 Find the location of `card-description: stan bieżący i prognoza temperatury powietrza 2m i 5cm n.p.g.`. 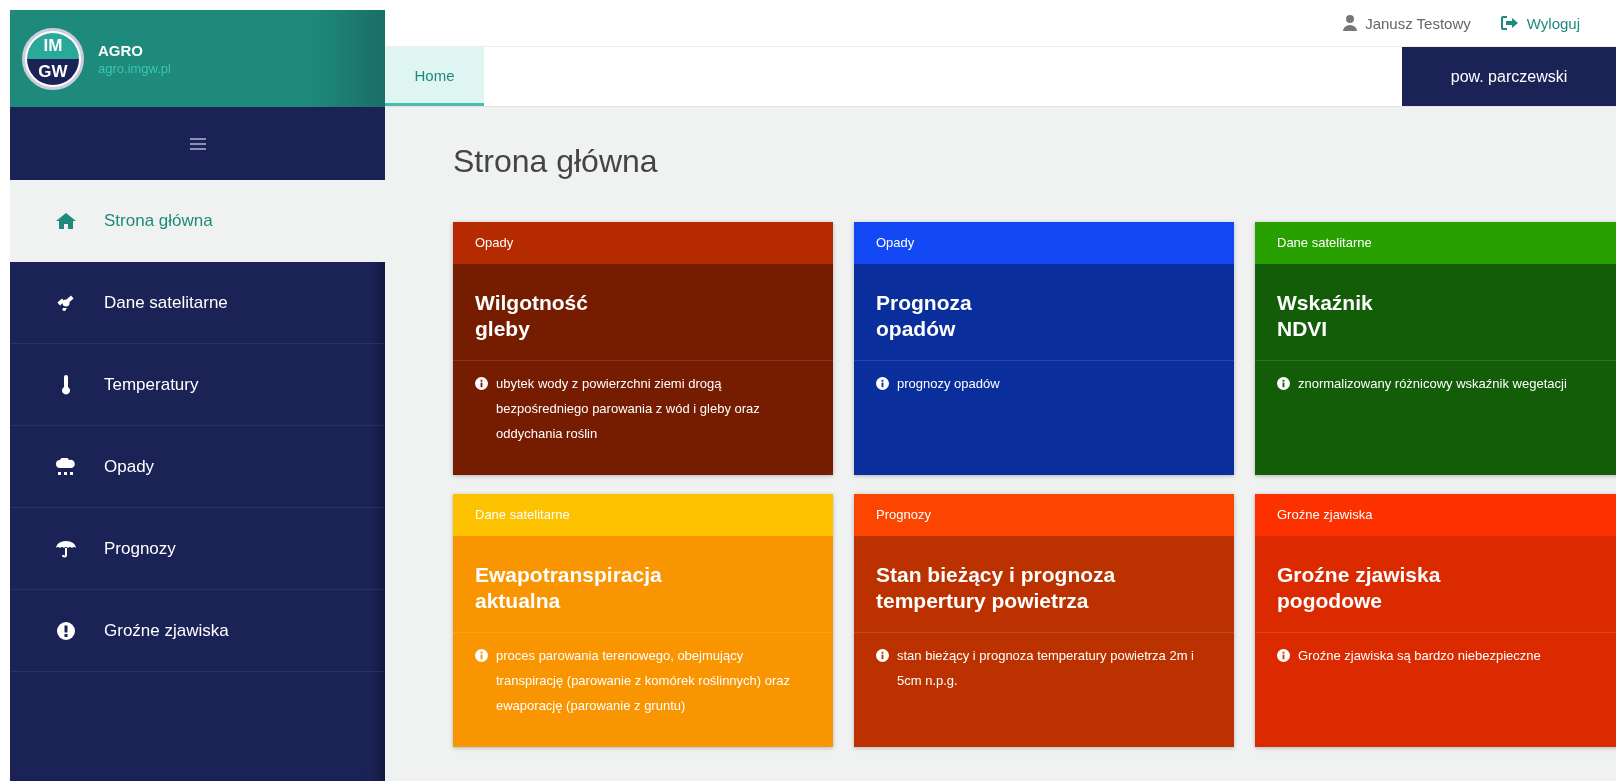

card-description: stan bieżący i prognoza temperatury powietrza 2m i 5cm n.p.g. is located at coordinates (1045, 668).